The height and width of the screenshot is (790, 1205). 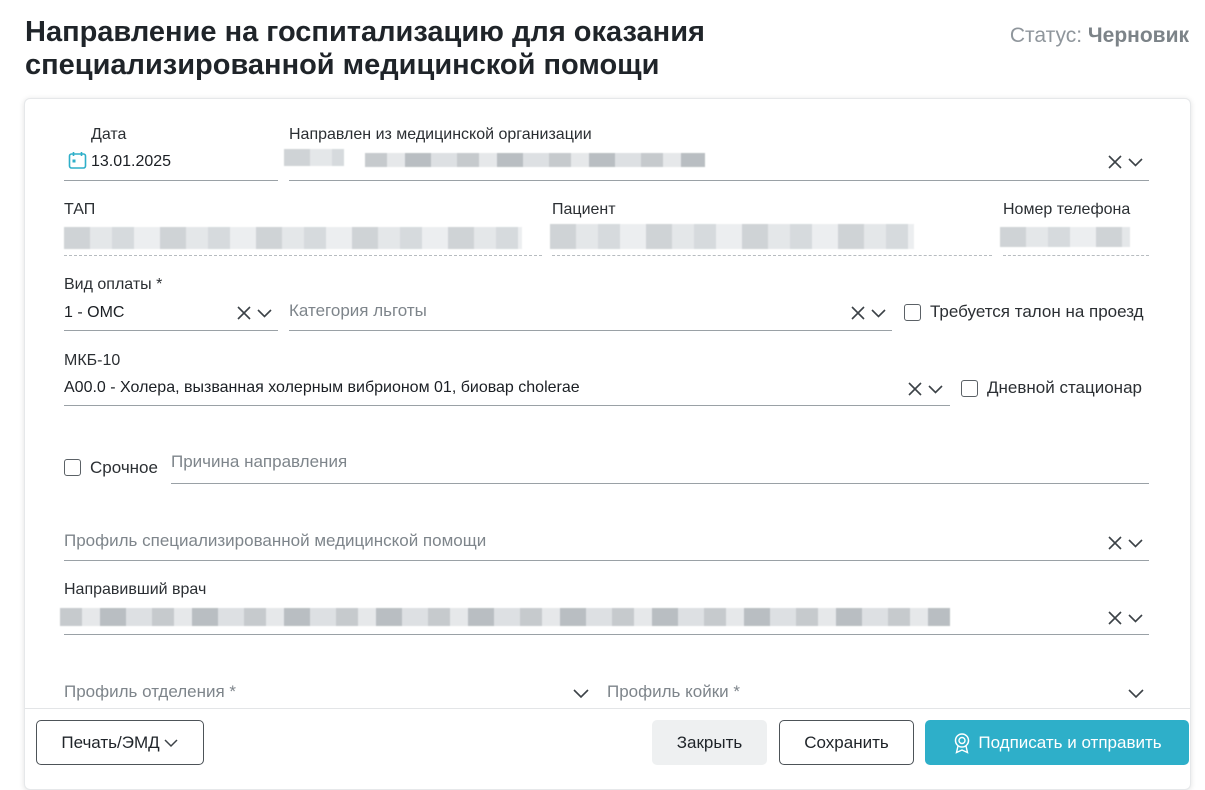 I want to click on payment-controls, so click(x=255, y=314).